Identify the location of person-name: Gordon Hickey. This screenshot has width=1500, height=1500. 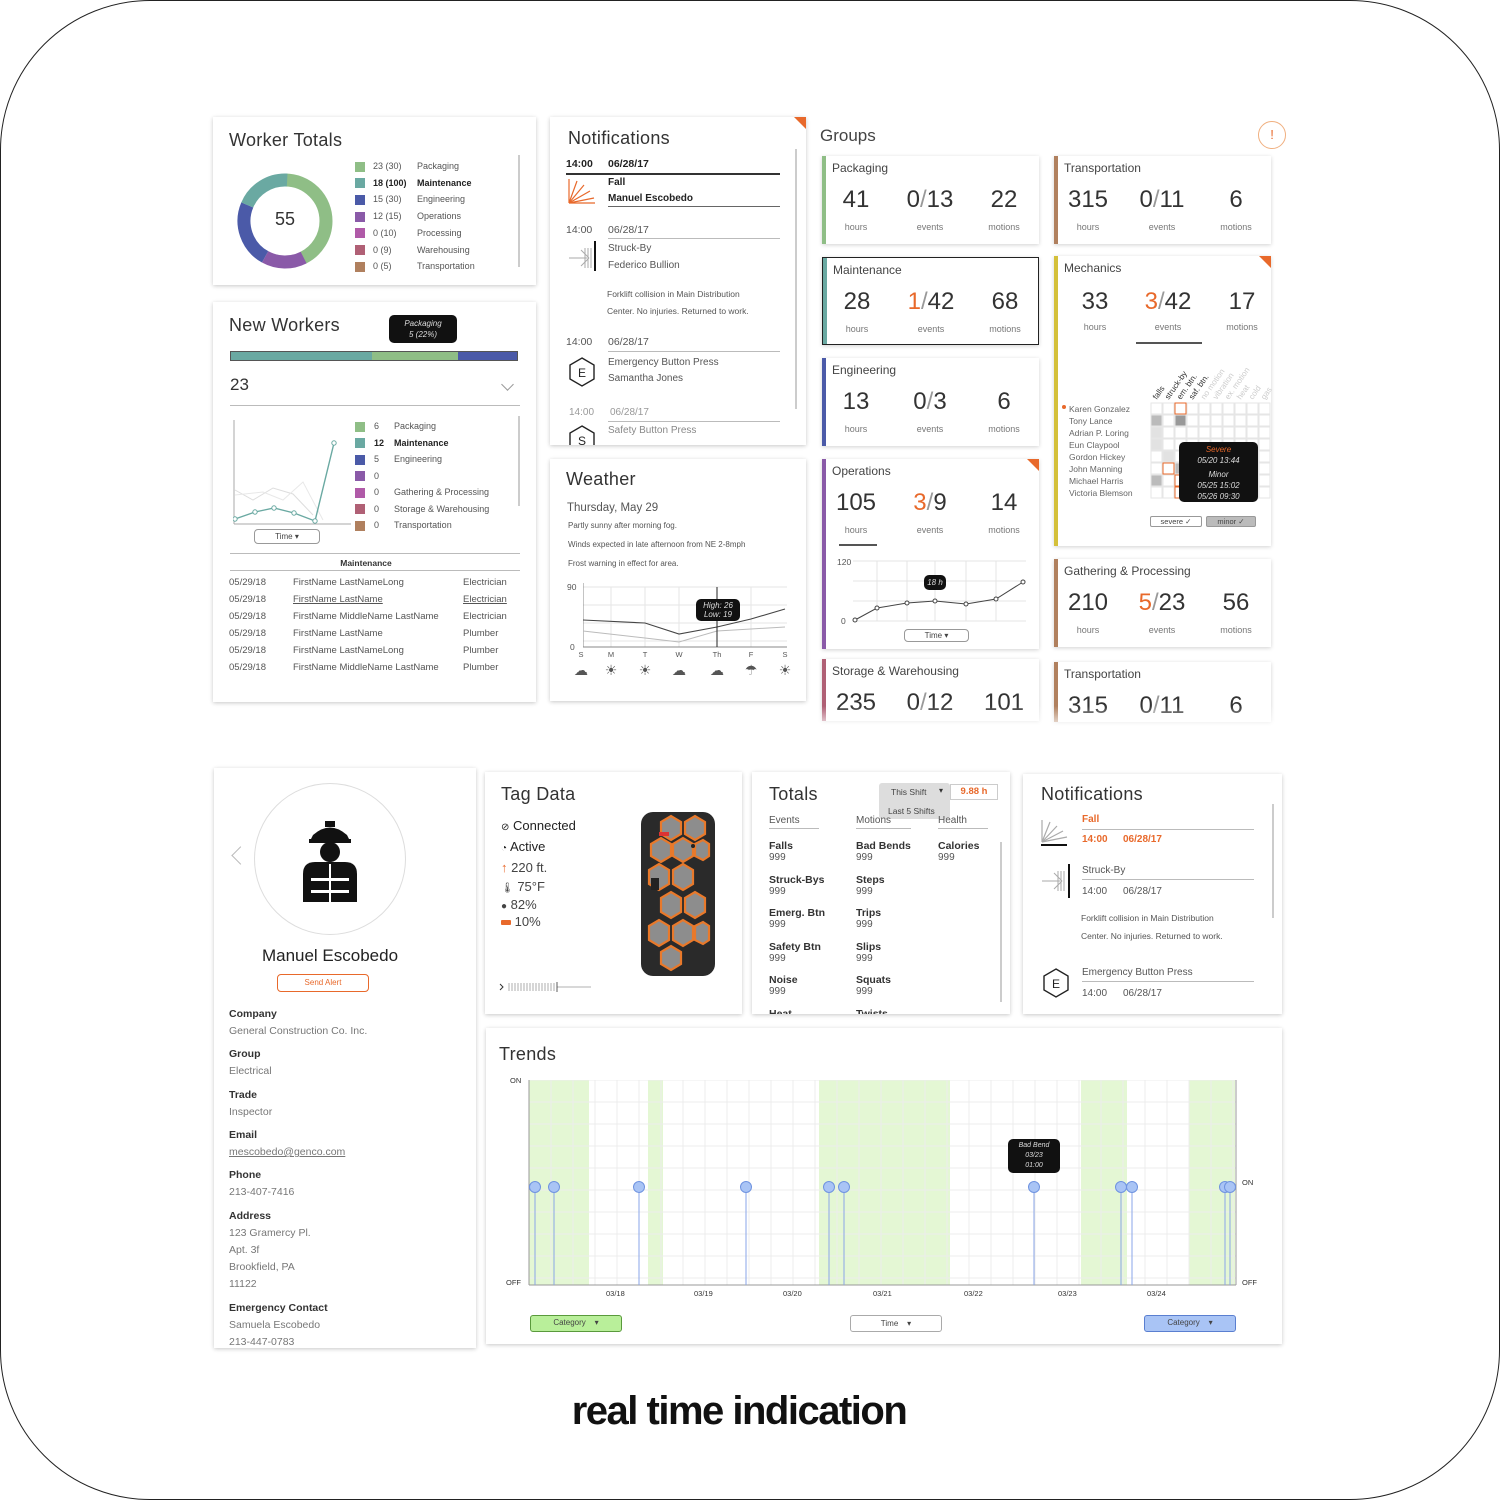
(1097, 457).